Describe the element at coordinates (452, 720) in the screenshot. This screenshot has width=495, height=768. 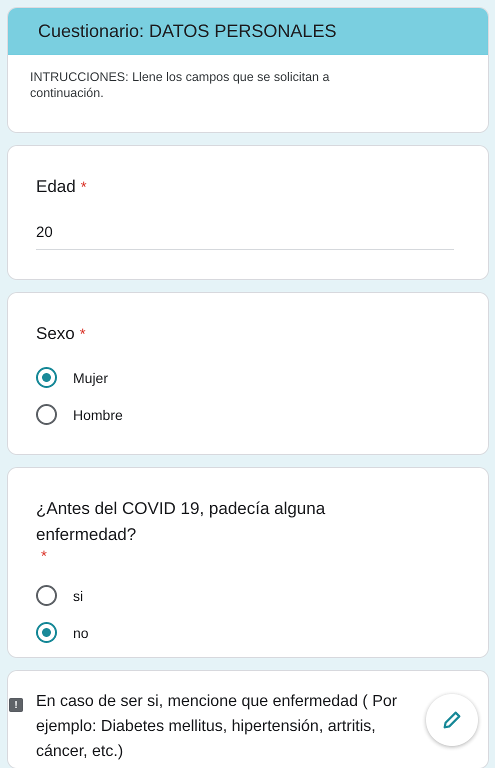
I see `pencil-icon` at that location.